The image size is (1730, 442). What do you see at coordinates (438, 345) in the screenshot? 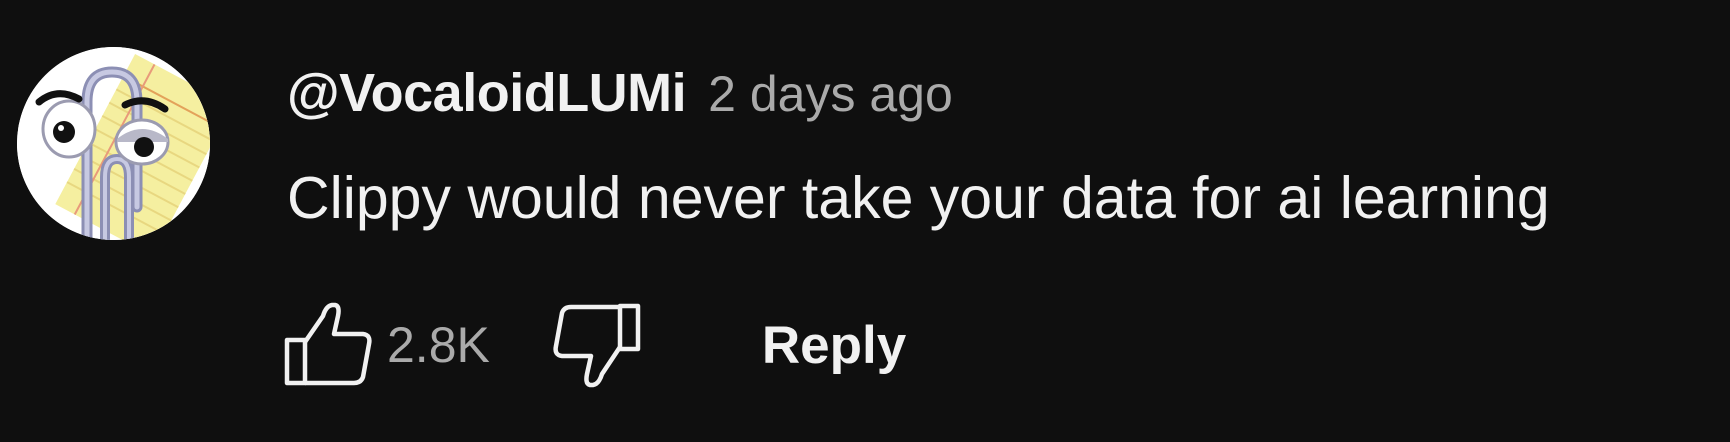
I see `like-count: 2.8K` at bounding box center [438, 345].